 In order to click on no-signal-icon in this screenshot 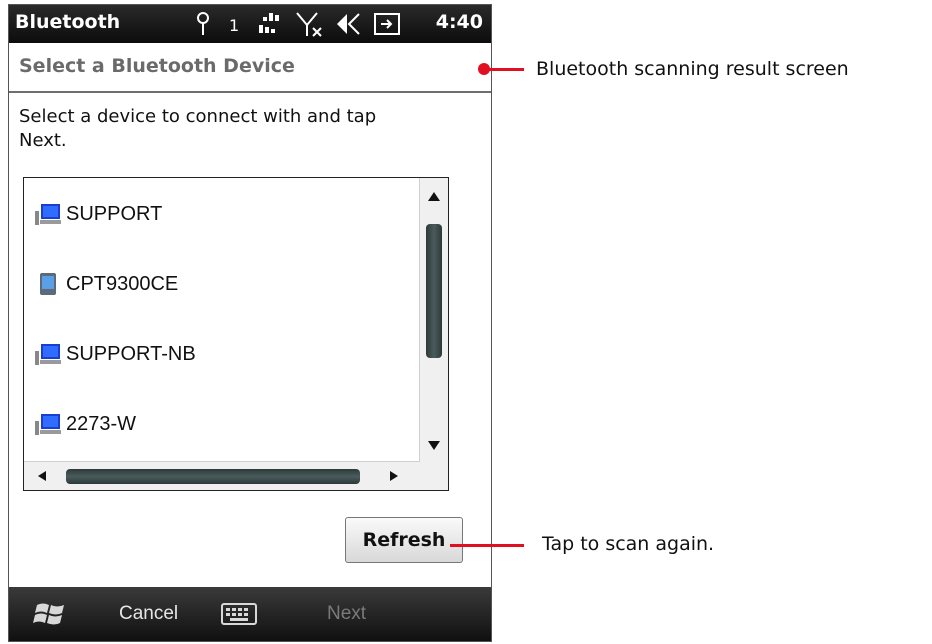, I will do `click(309, 24)`.